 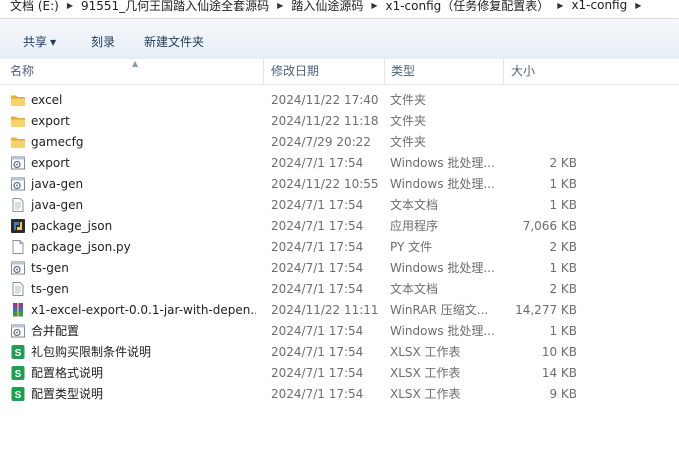 I want to click on breadcrumb-item: 文档 (E:), so click(x=34, y=7).